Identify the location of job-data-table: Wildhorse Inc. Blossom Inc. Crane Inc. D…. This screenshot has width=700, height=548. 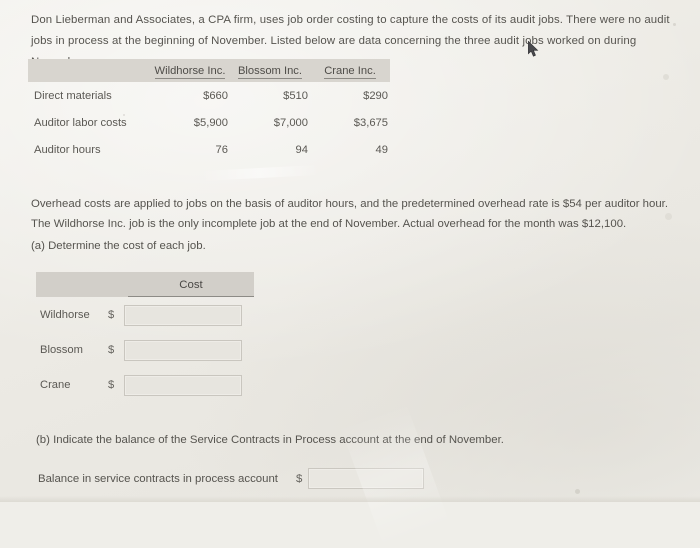
(209, 111).